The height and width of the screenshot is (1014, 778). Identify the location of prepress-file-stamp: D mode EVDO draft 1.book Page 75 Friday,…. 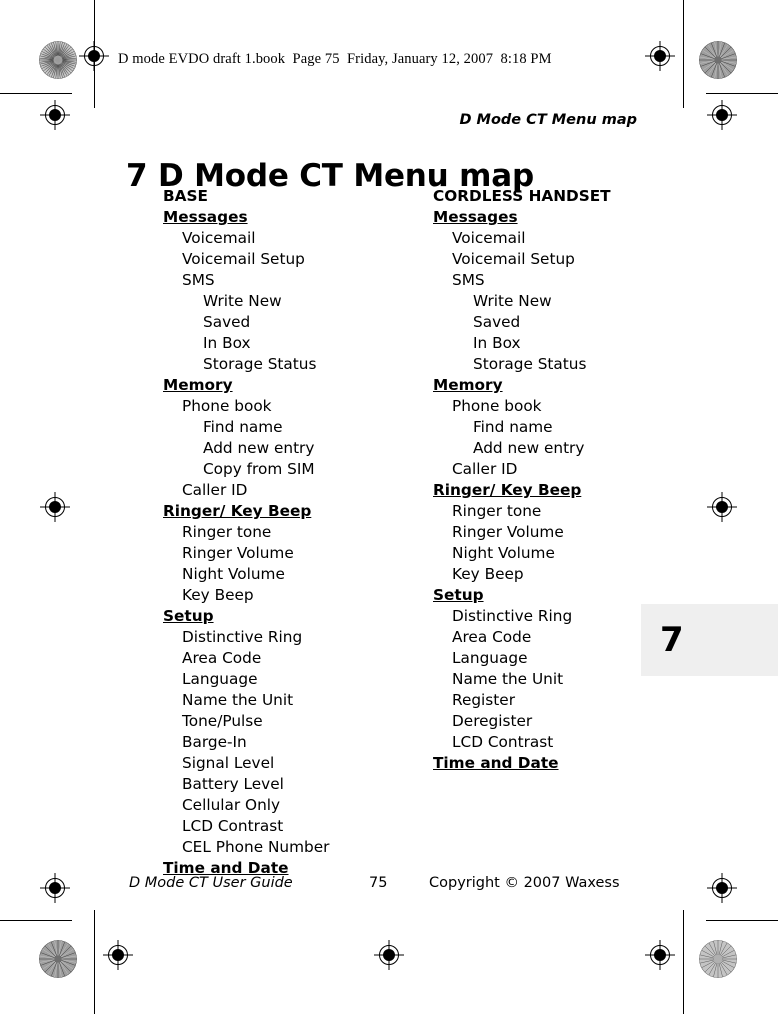
(335, 59).